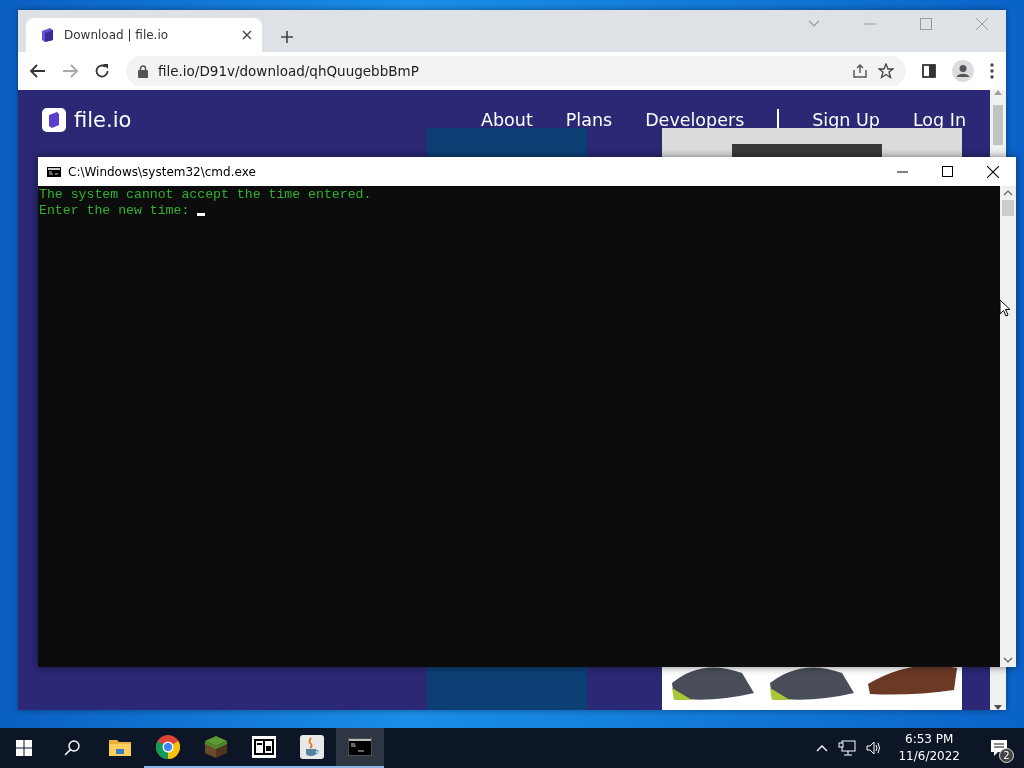 The height and width of the screenshot is (768, 1024). I want to click on windows-icon, so click(24, 748).